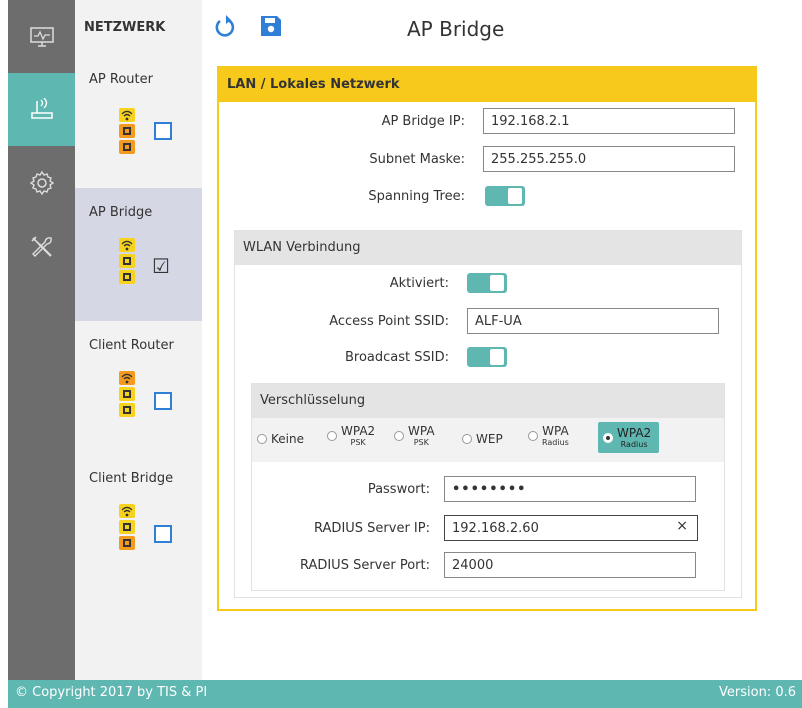  What do you see at coordinates (423, 121) in the screenshot?
I see `ap-bridge-ip-label: AP Bridge IP:` at bounding box center [423, 121].